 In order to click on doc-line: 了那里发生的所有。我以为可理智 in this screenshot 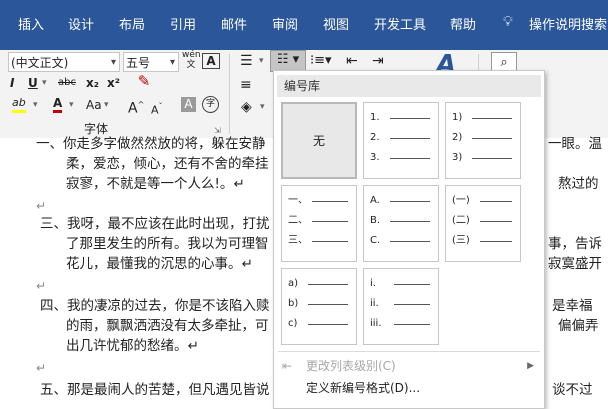, I will do `click(167, 244)`.